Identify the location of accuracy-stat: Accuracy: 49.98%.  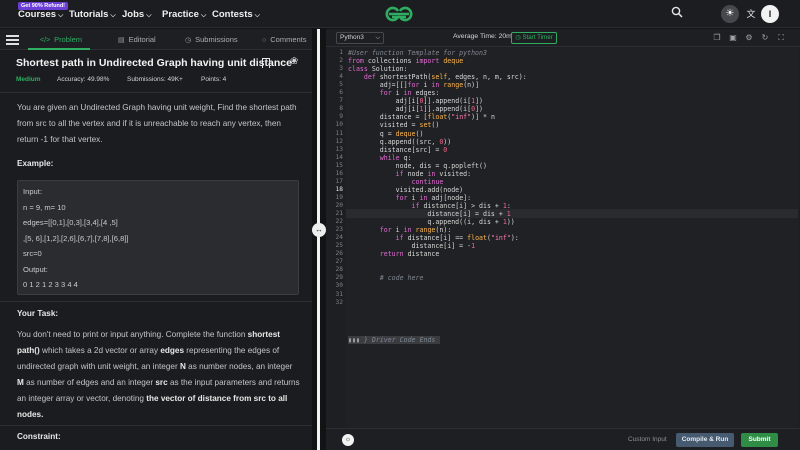
(83, 79).